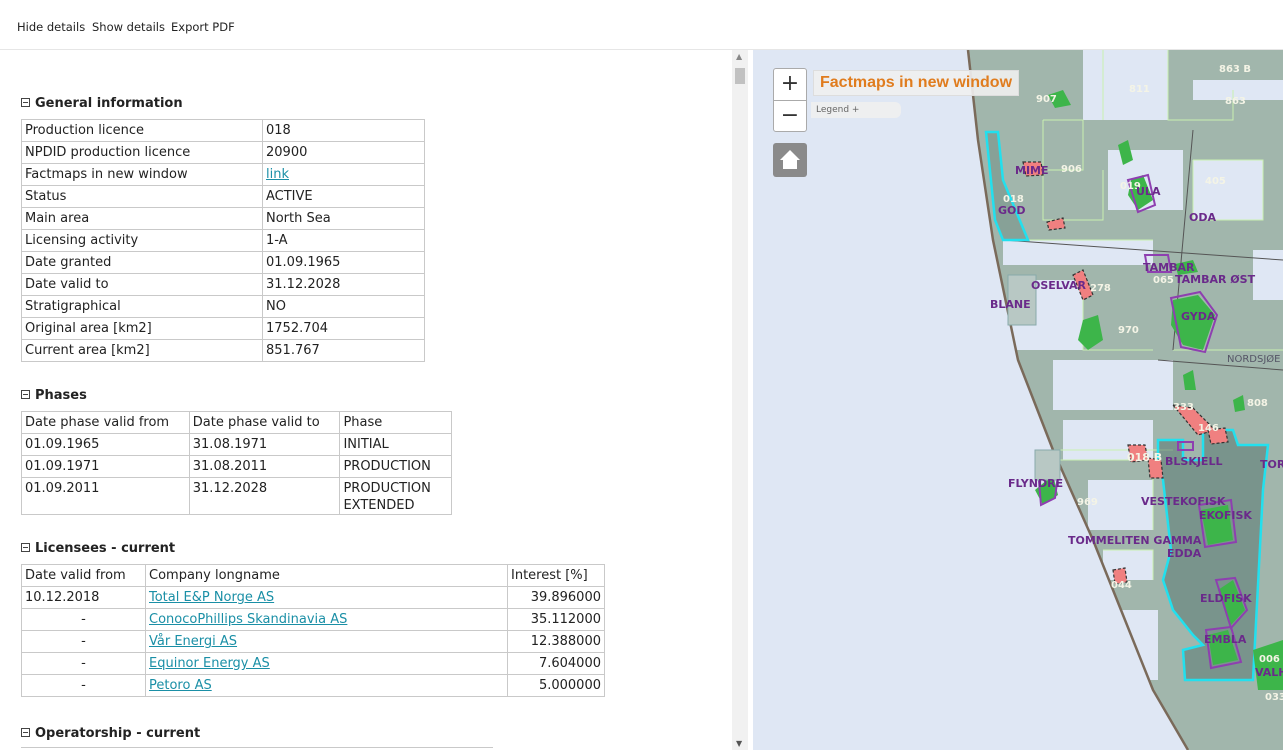  Describe the element at coordinates (1235, 69) in the screenshot. I see `map-label: 863 B` at that location.